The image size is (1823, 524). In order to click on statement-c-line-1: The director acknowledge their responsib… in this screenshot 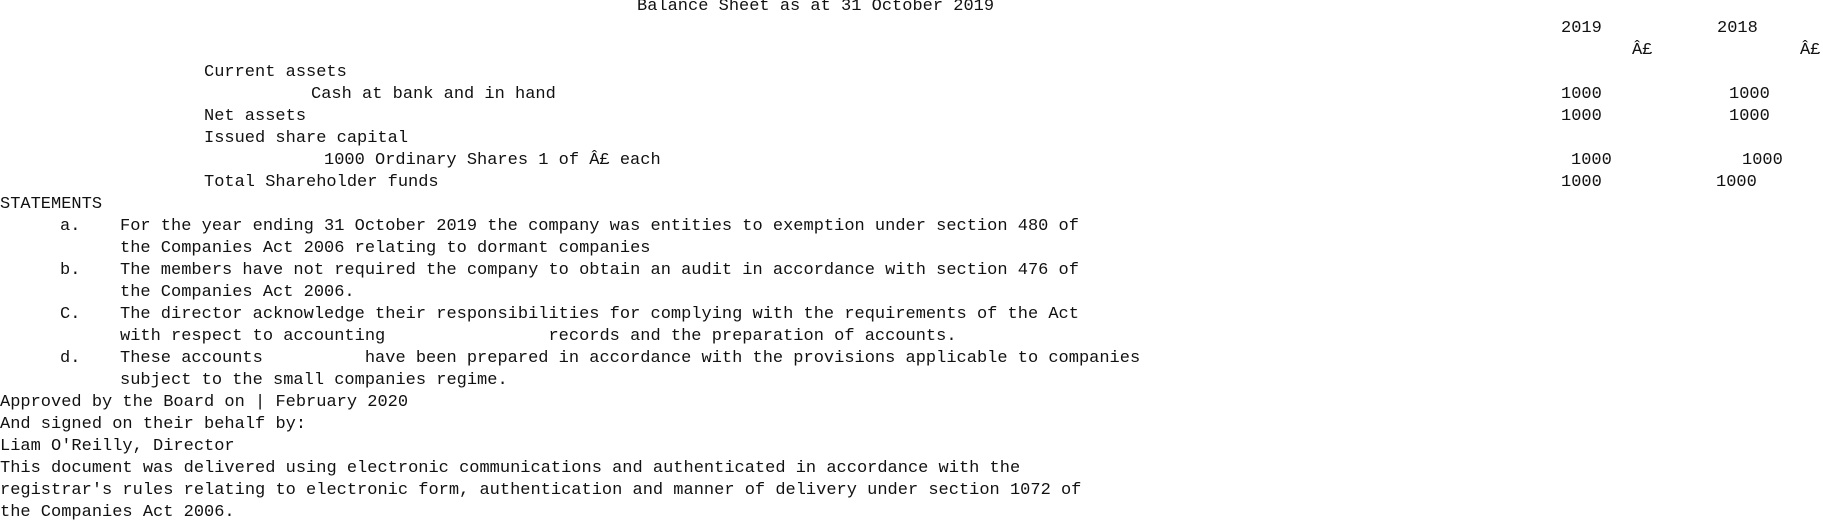, I will do `click(599, 314)`.